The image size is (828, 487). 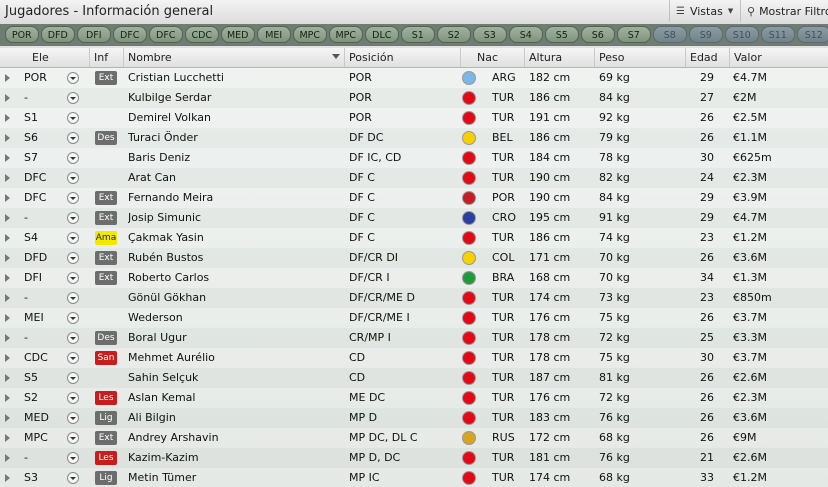 I want to click on tab-dfi: DFI, so click(x=94, y=34).